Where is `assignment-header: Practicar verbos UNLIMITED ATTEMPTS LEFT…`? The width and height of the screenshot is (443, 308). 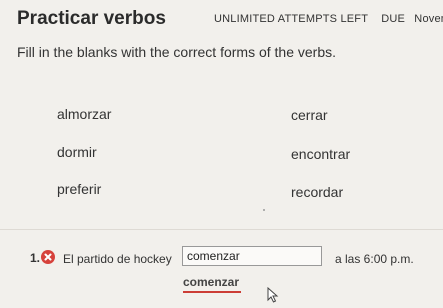
assignment-header: Practicar verbos UNLIMITED ATTEMPTS LEFT… is located at coordinates (221, 16).